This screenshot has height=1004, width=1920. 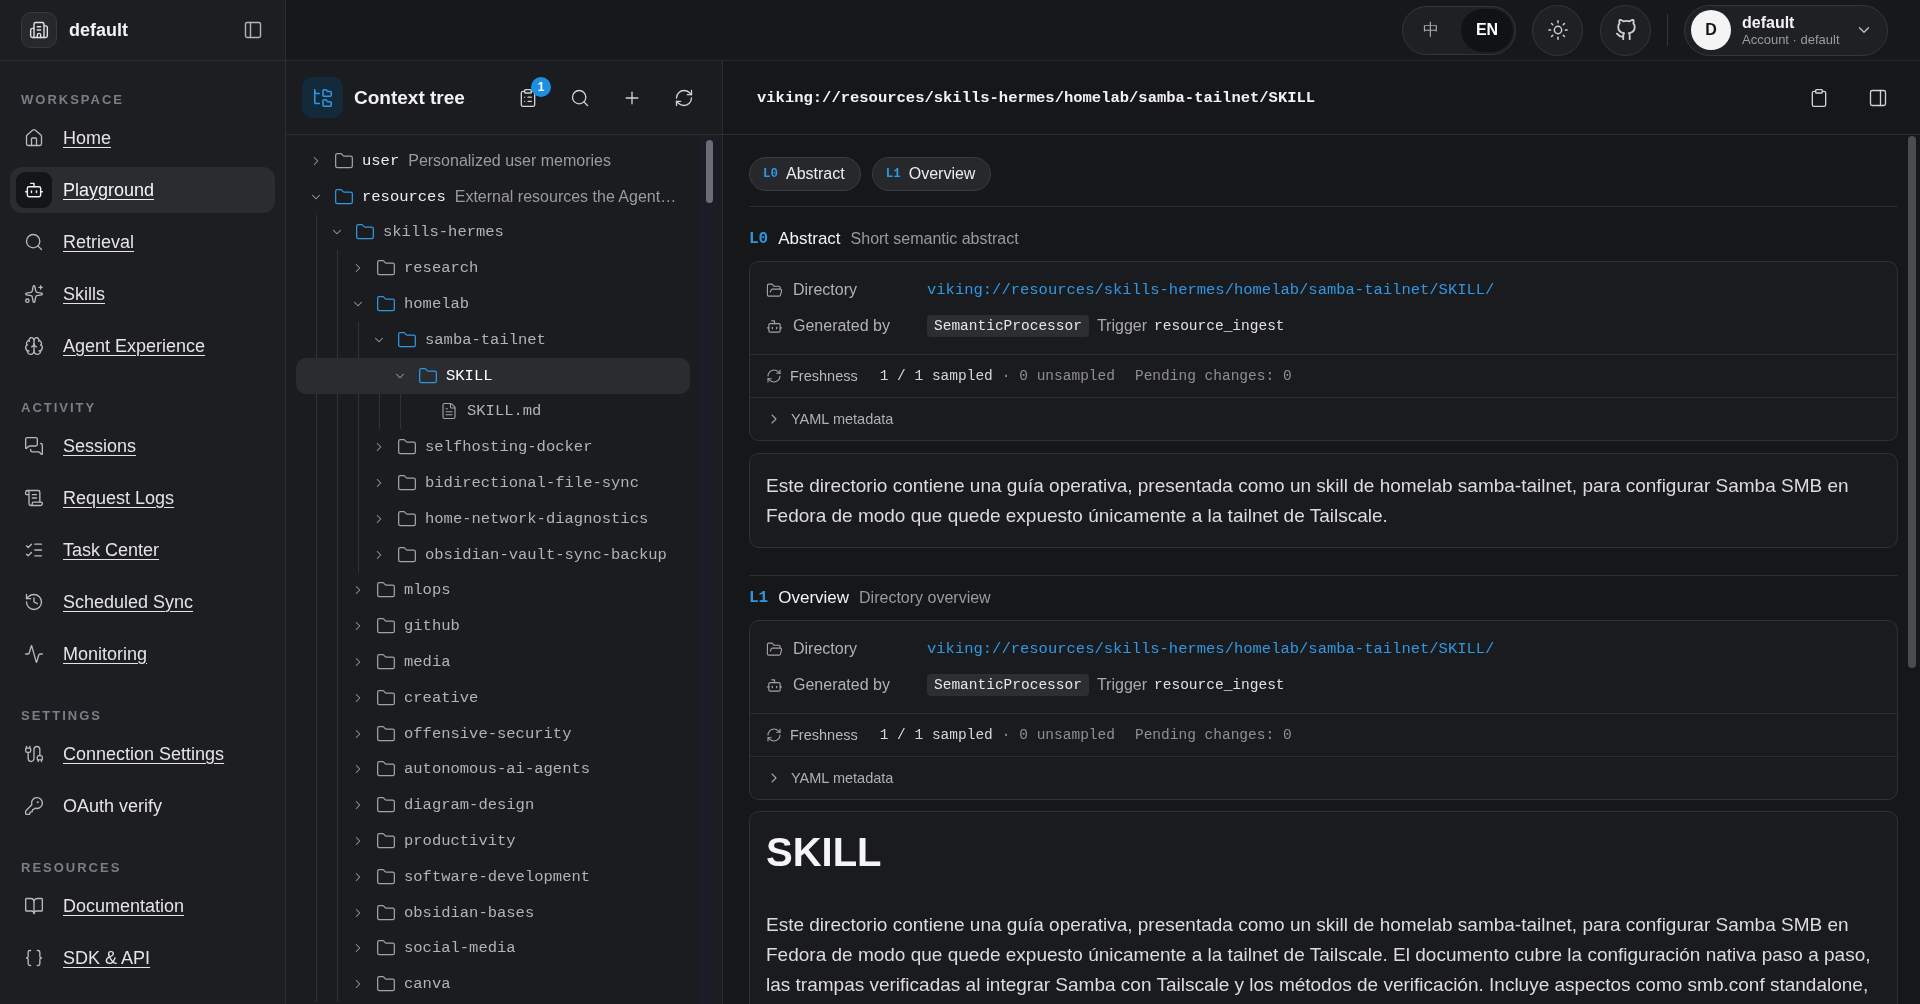 I want to click on github-icon, so click(x=1625, y=30).